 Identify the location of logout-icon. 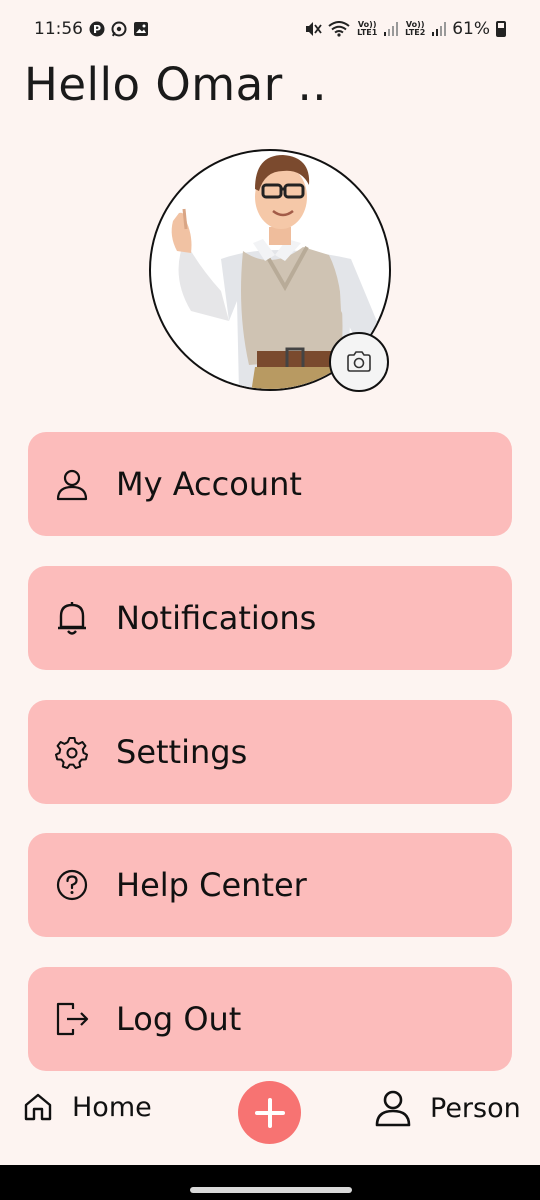
(72, 1019).